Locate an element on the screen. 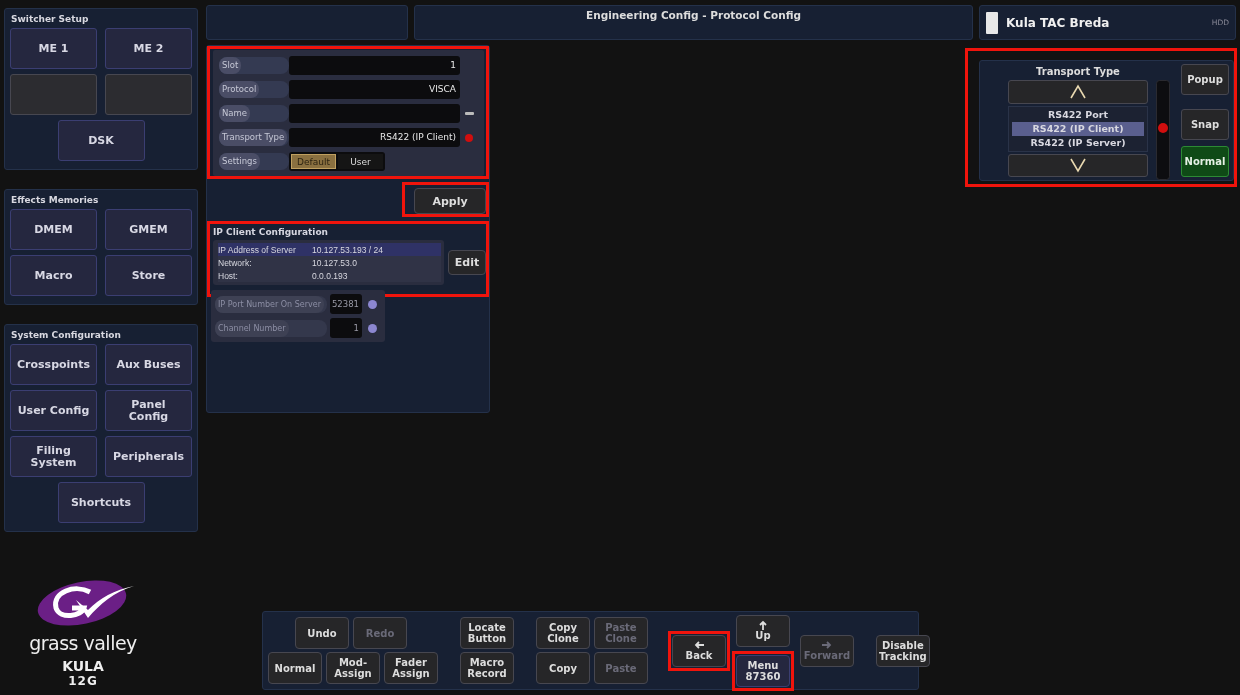 This screenshot has width=1240, height=695. toolbar-button: Copy is located at coordinates (563, 668).